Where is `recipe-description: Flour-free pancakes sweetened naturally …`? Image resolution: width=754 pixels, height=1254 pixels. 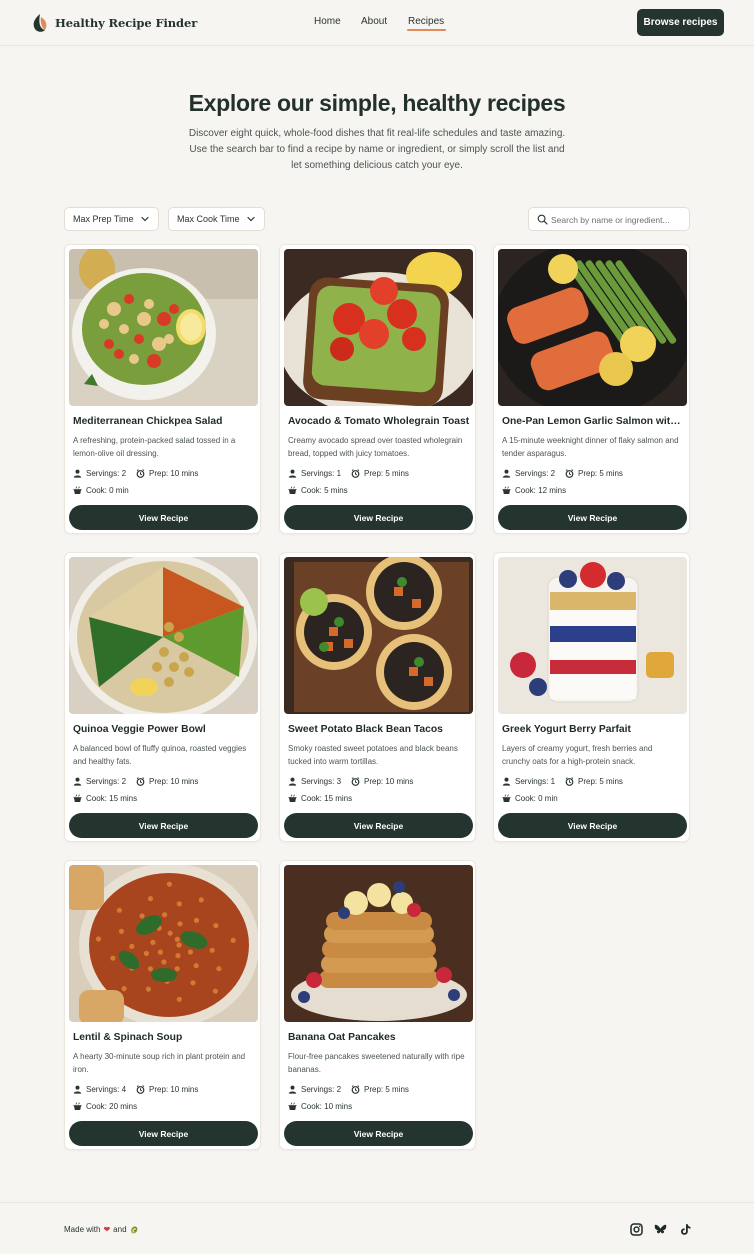
recipe-description: Flour-free pancakes sweetened naturally … is located at coordinates (376, 1063).